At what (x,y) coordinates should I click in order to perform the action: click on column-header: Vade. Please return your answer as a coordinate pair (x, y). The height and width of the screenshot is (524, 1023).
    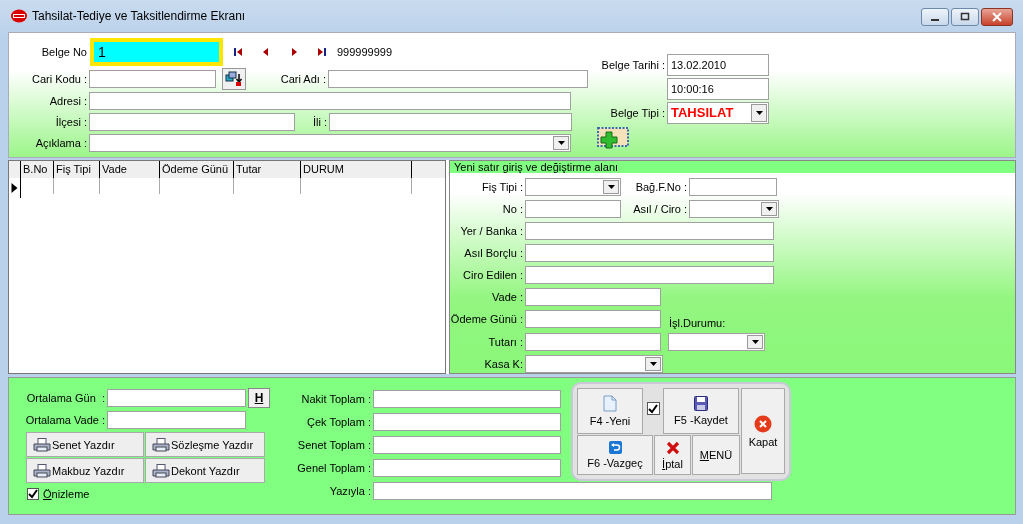
    Looking at the image, I should click on (130, 169).